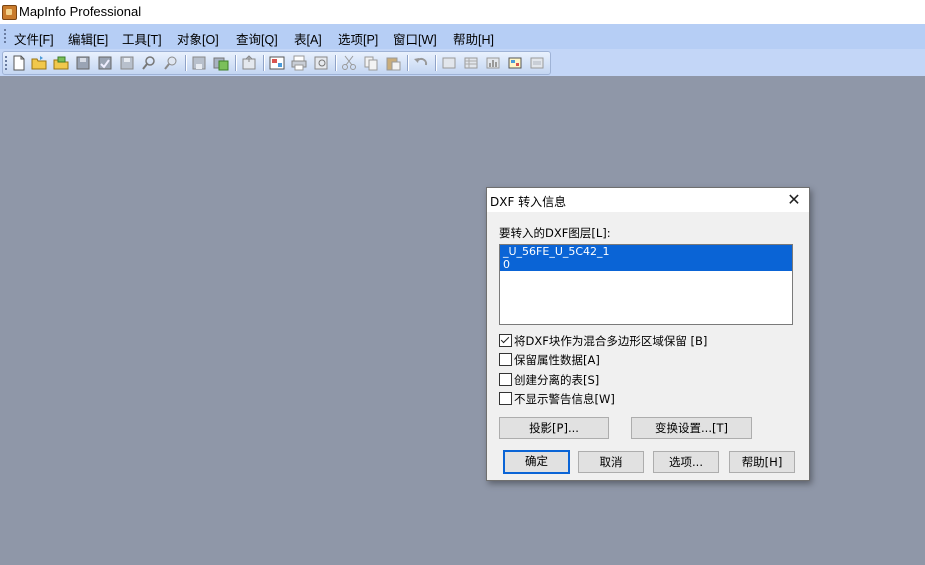  I want to click on close-all-icon, so click(105, 63).